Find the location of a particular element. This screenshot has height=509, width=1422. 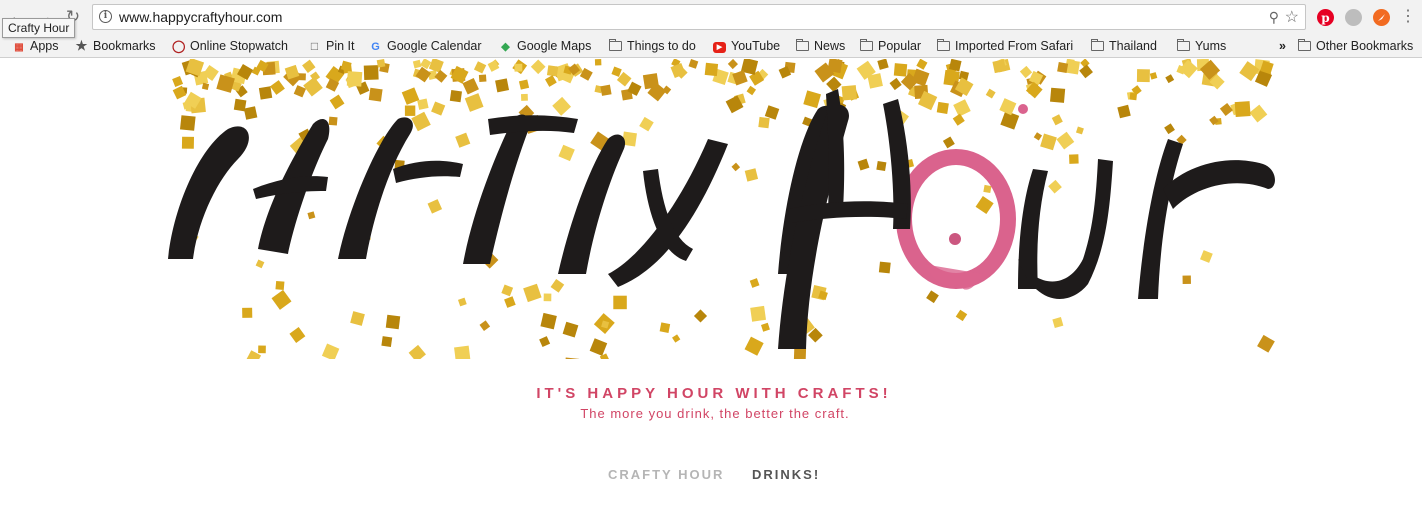

address-bar: i www.happycraftyhour.com ⚲ ☆ is located at coordinates (699, 17).